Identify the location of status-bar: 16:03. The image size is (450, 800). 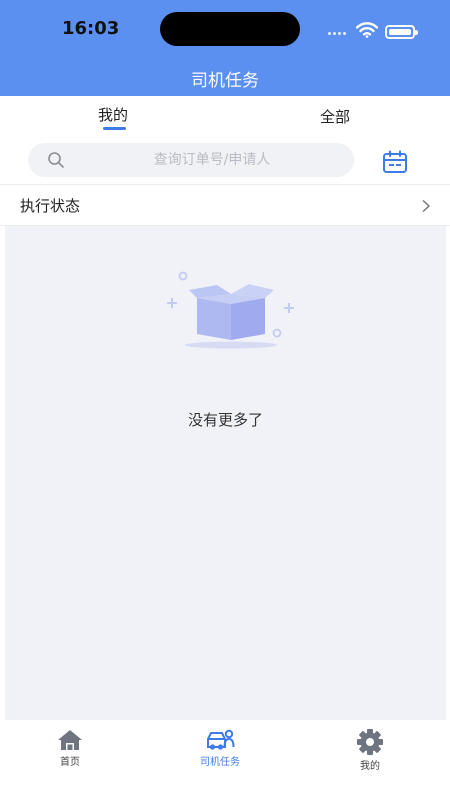
(225, 28).